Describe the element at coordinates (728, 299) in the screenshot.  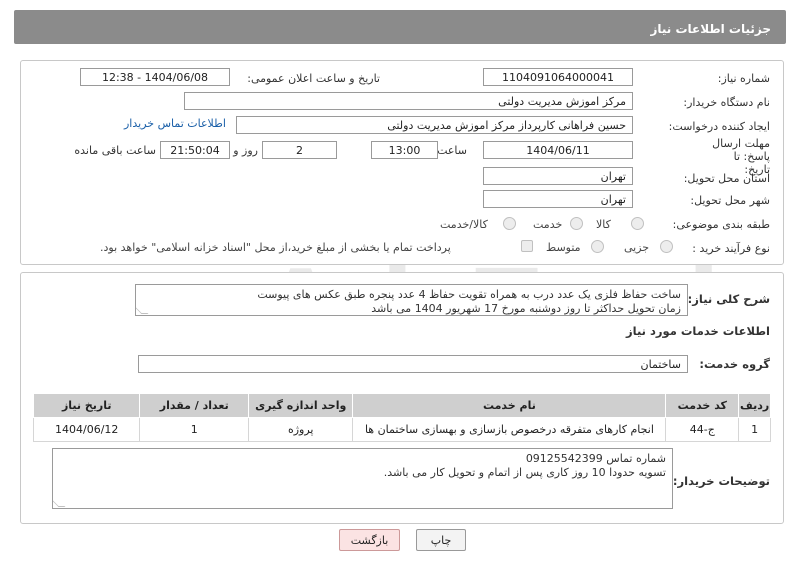
I see `description-label: شرح کلی نیاز:` at that location.